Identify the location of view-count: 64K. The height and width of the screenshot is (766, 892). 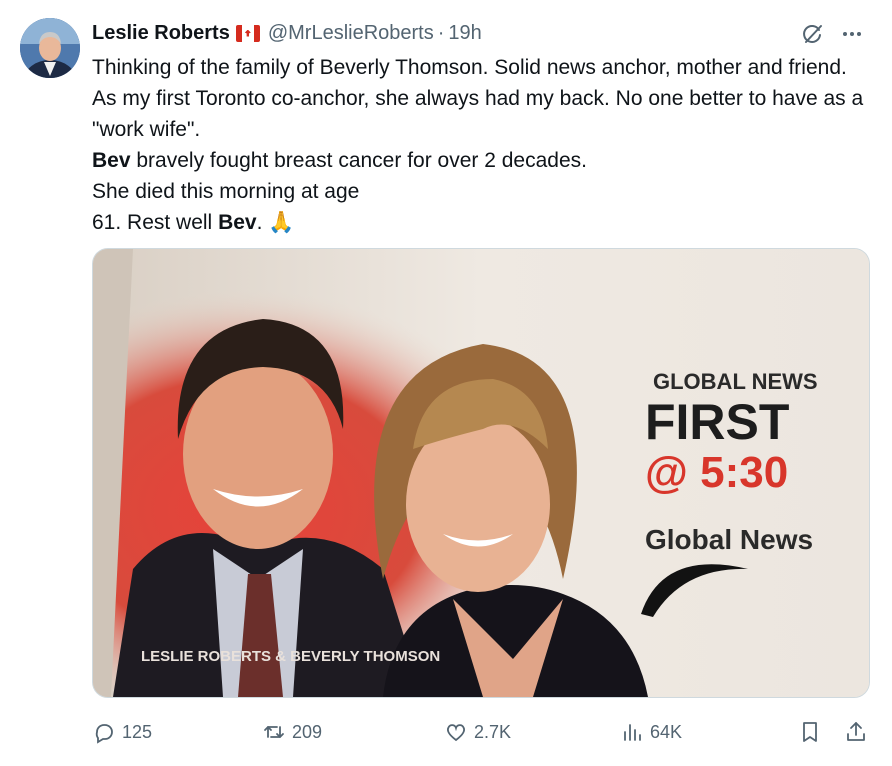
(666, 731).